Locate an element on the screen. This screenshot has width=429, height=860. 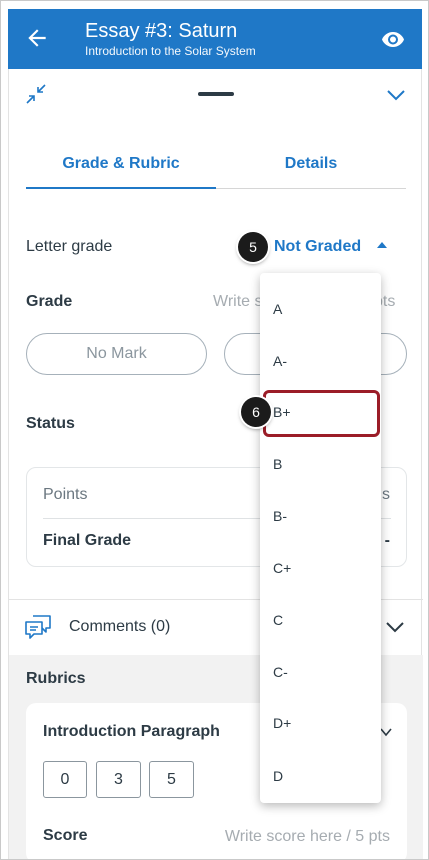
no-mark-button: No Mark is located at coordinates (116, 354).